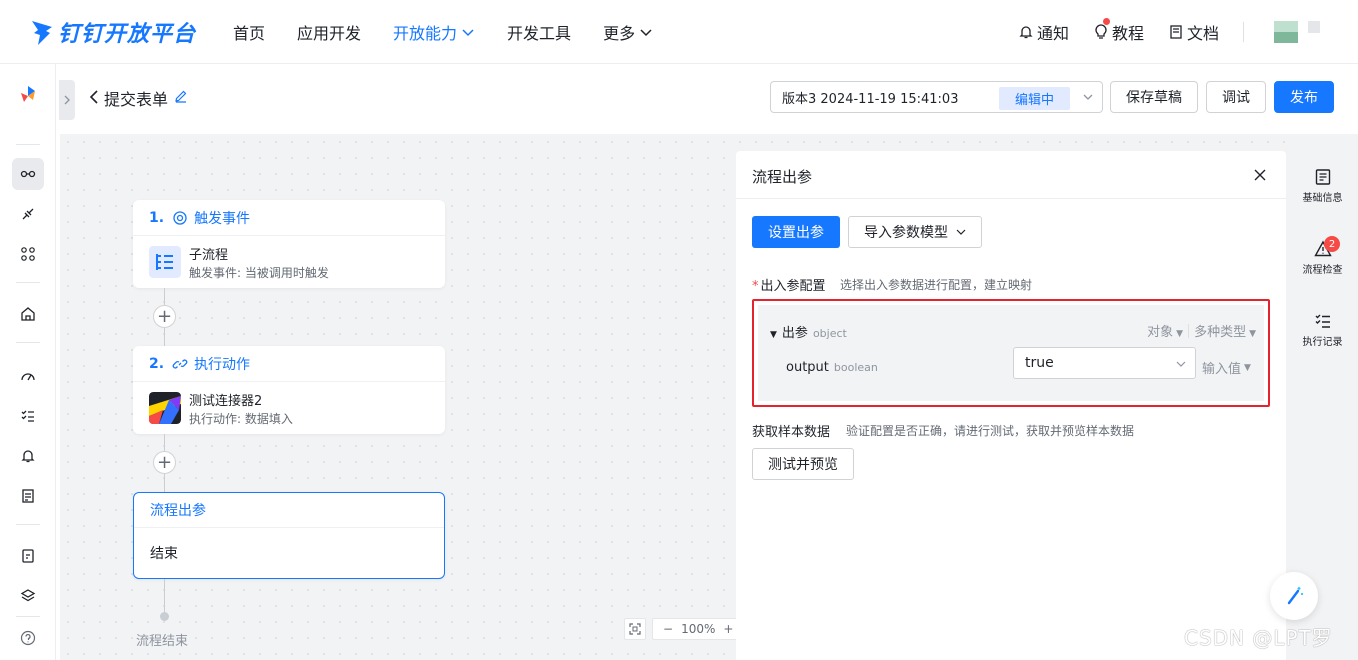 The image size is (1358, 660). Describe the element at coordinates (136, 99) in the screenshot. I see `page-title: 提交表单` at that location.